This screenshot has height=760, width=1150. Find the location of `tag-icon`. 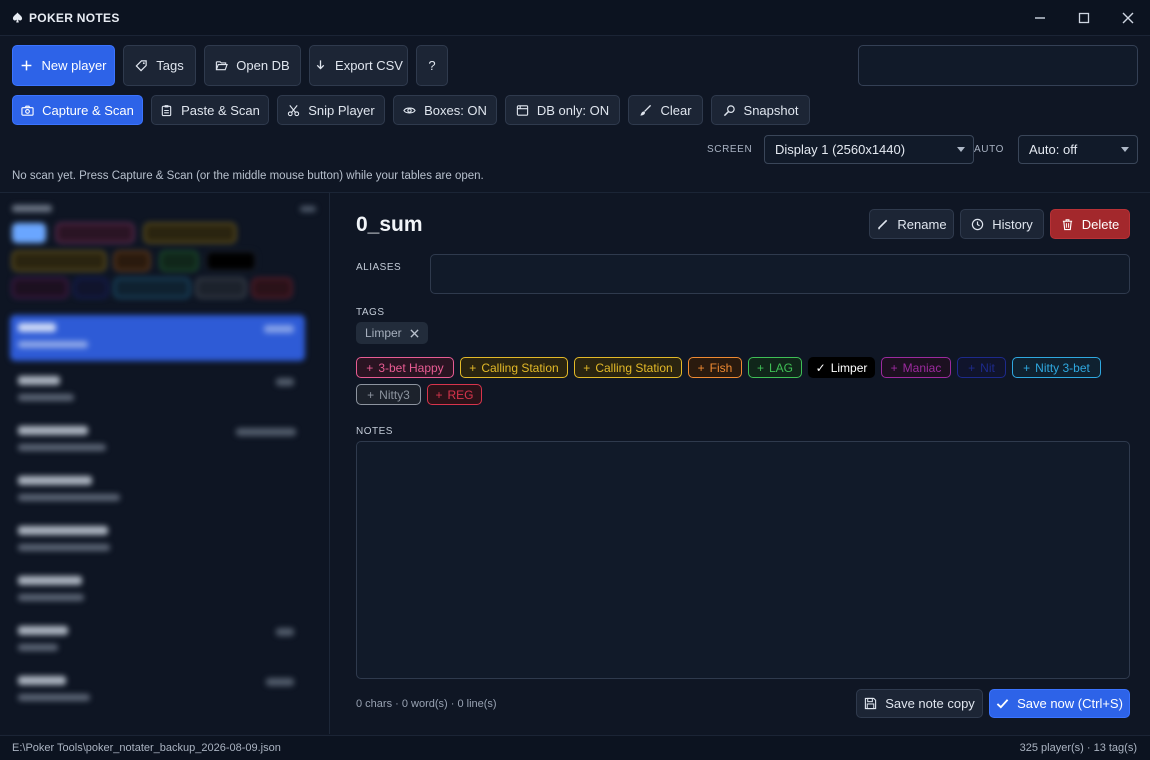

tag-icon is located at coordinates (141, 66).